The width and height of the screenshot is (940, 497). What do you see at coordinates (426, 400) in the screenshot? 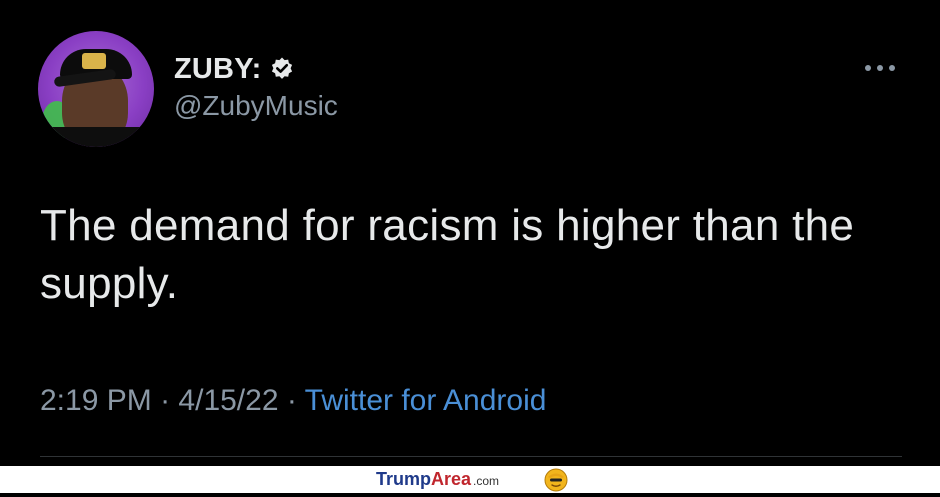
I see `tweet-source-link: Twitter for Android` at bounding box center [426, 400].